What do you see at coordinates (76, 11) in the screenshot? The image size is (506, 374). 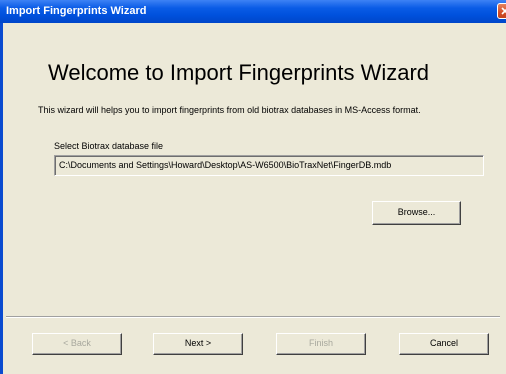 I see `window-title: Import Fingerprints Wizard` at bounding box center [76, 11].